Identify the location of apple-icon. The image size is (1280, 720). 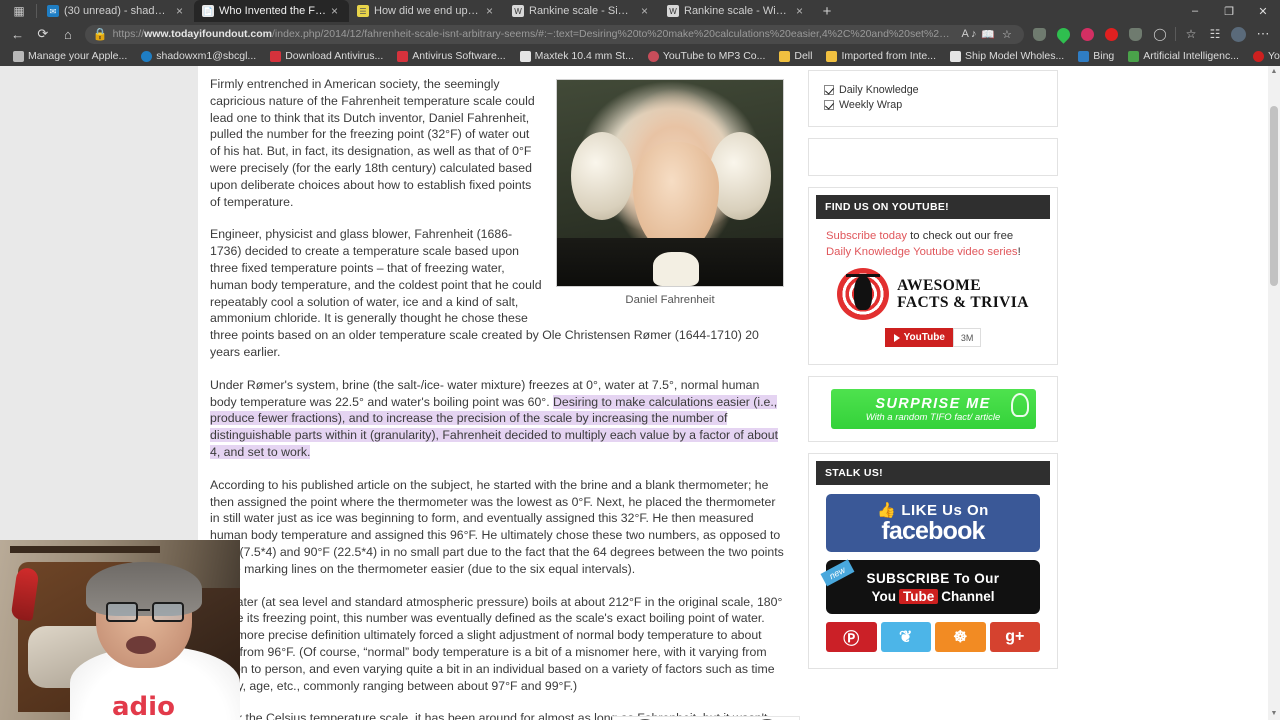
(18, 56).